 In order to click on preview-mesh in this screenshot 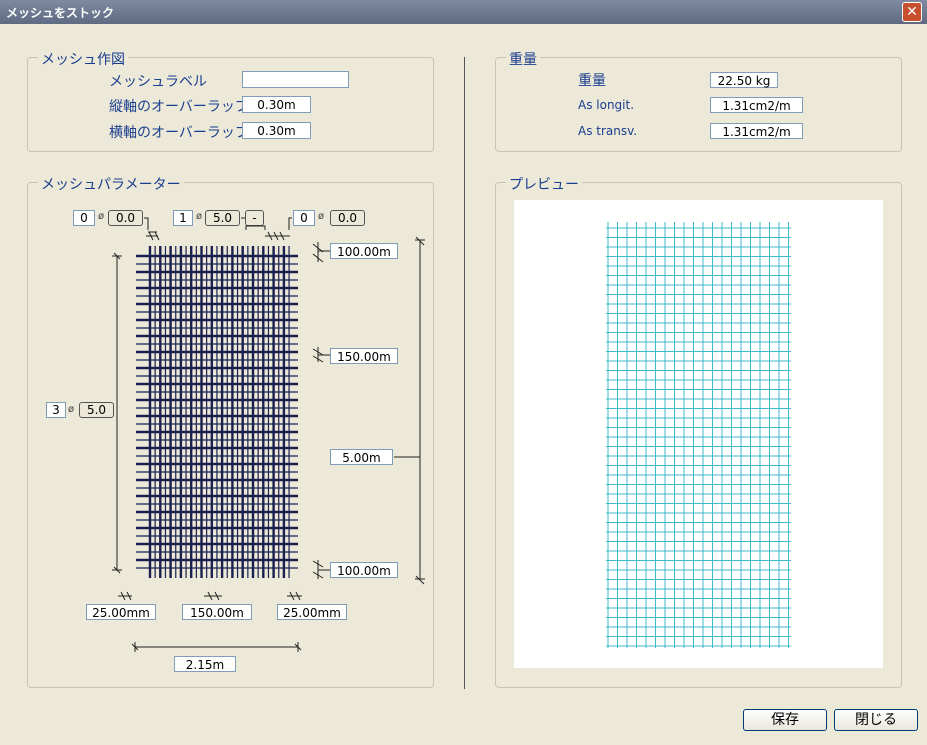, I will do `click(698, 435)`.